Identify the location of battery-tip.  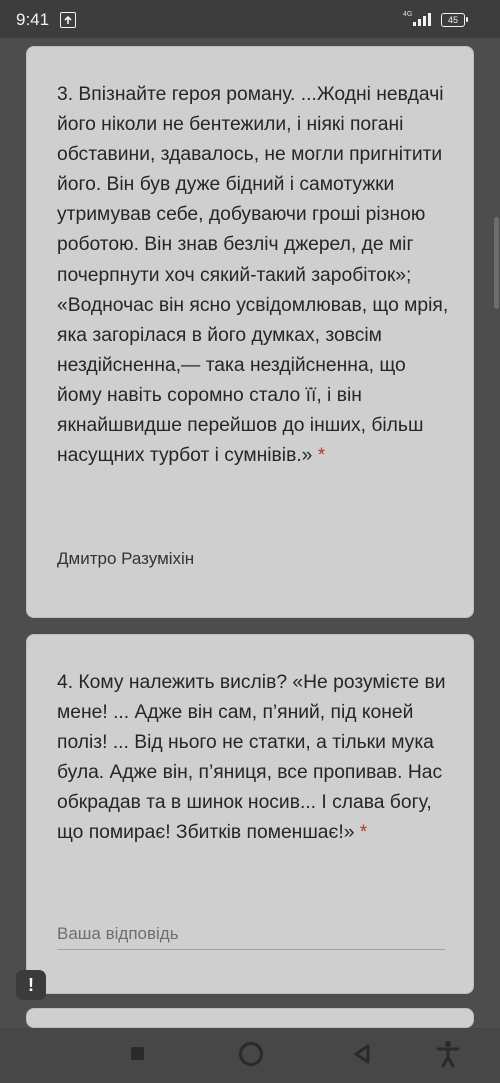
(467, 19).